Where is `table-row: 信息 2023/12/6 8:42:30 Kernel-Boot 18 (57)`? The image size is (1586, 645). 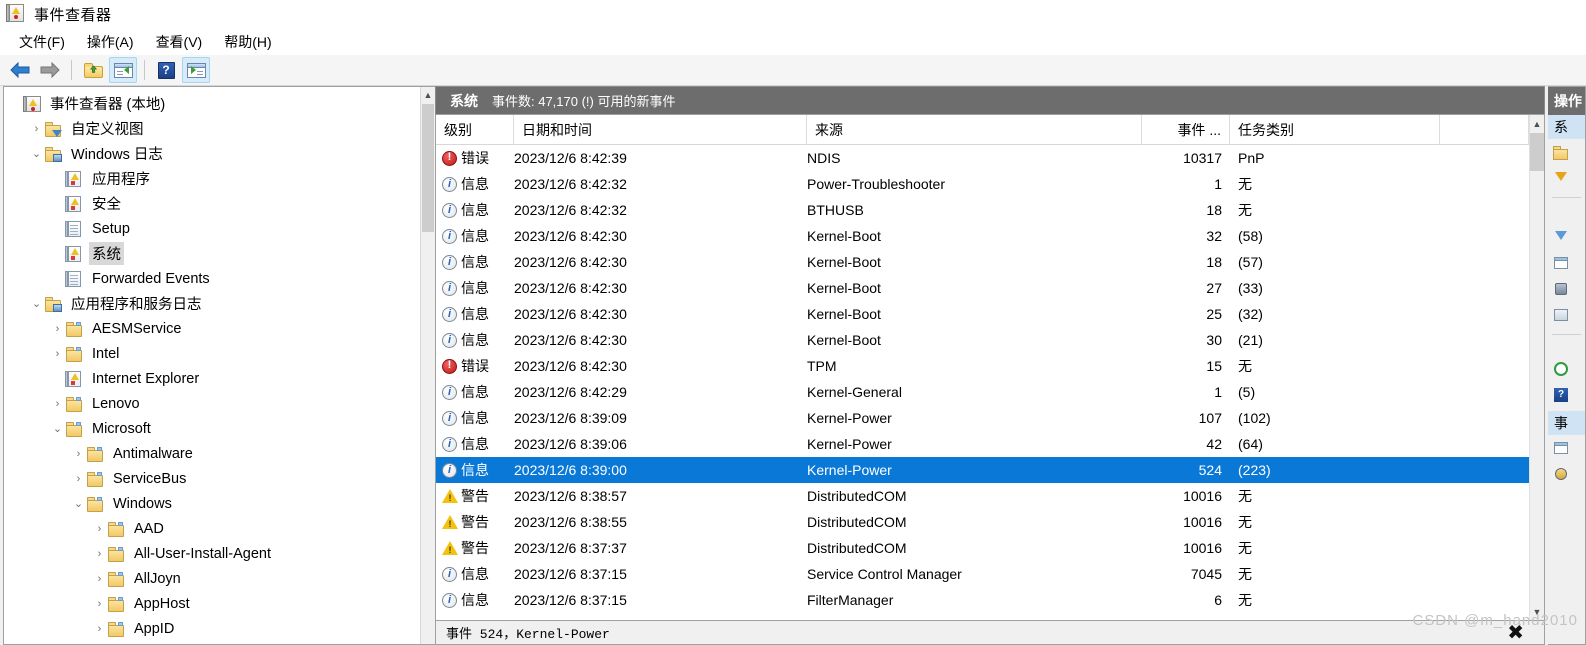 table-row: 信息 2023/12/6 8:42:30 Kernel-Boot 18 (57) is located at coordinates (982, 262).